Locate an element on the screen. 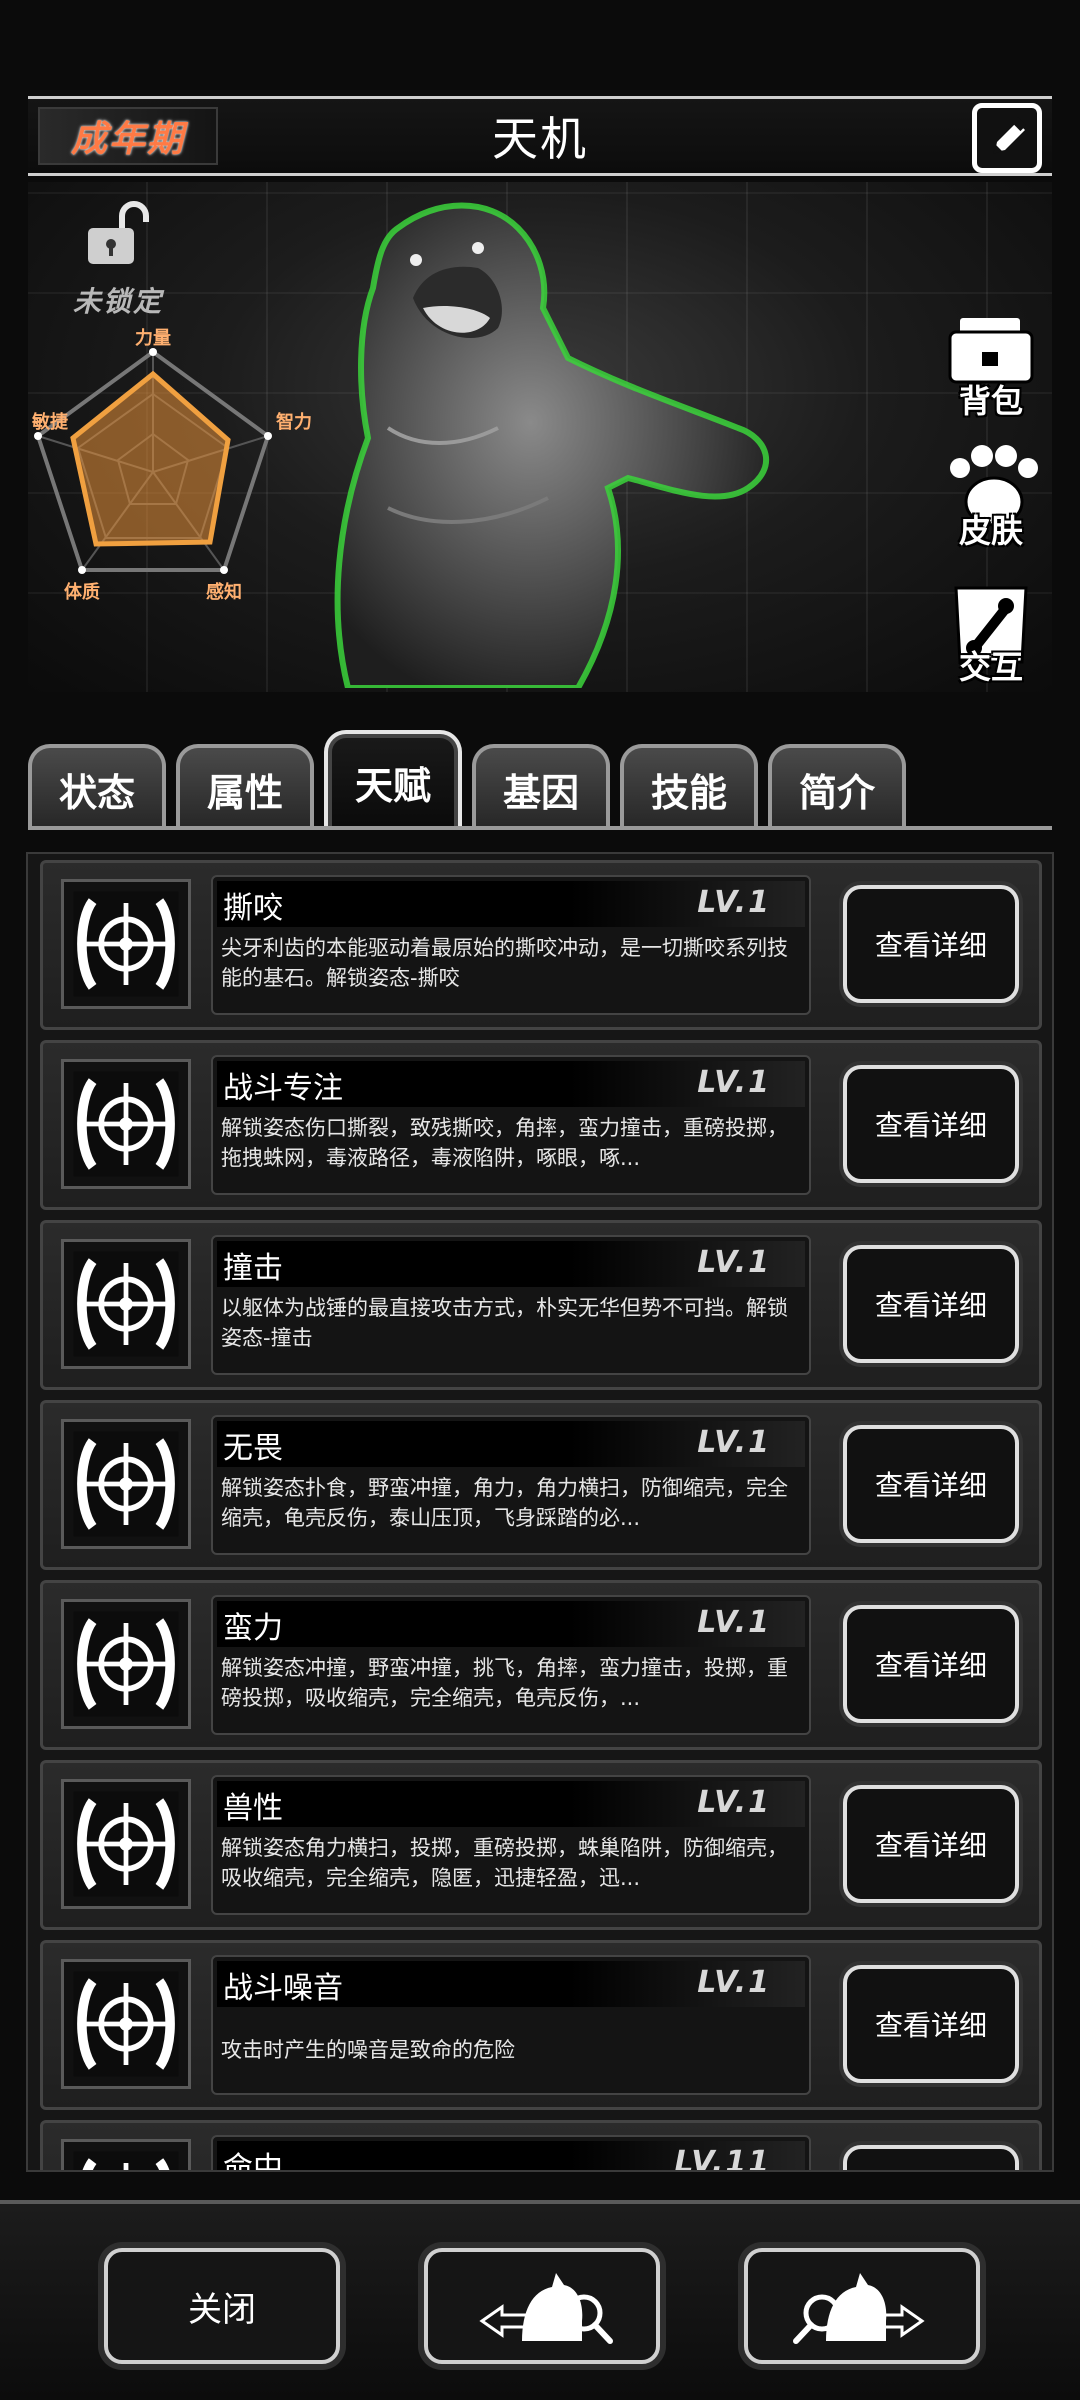  tab-genes: 基因 is located at coordinates (541, 787).